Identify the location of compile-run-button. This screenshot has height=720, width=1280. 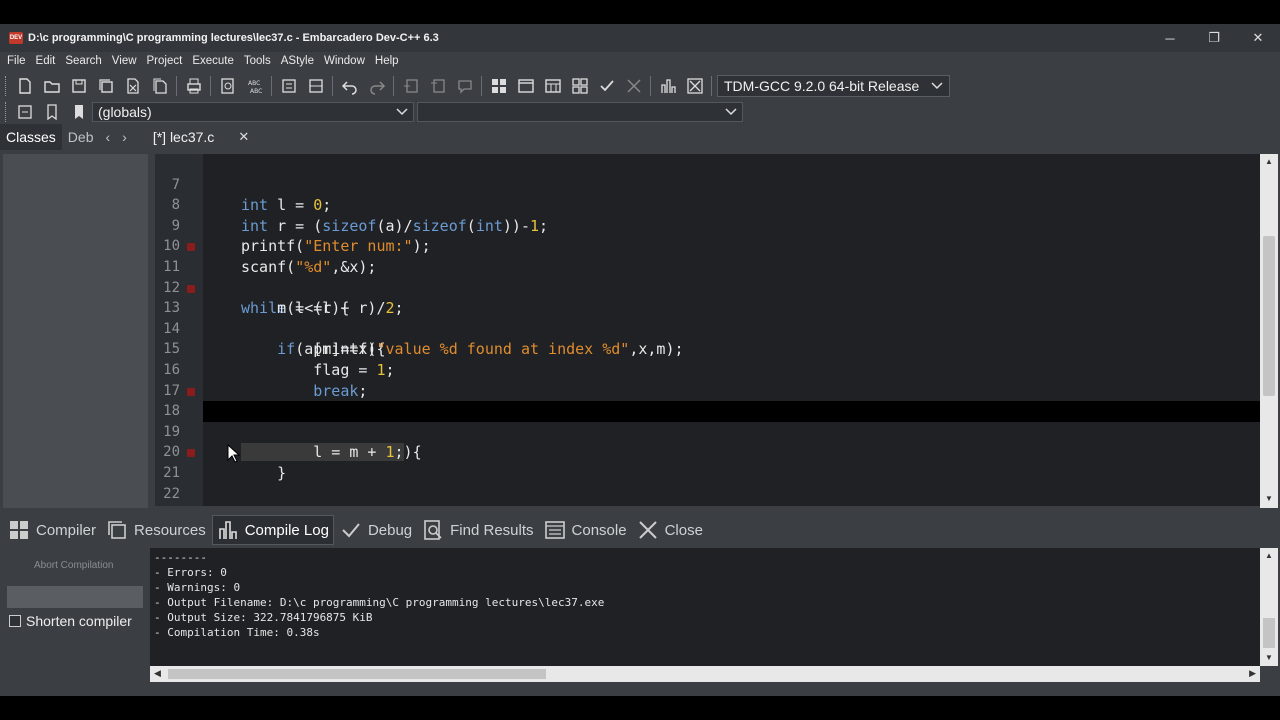
(552, 86).